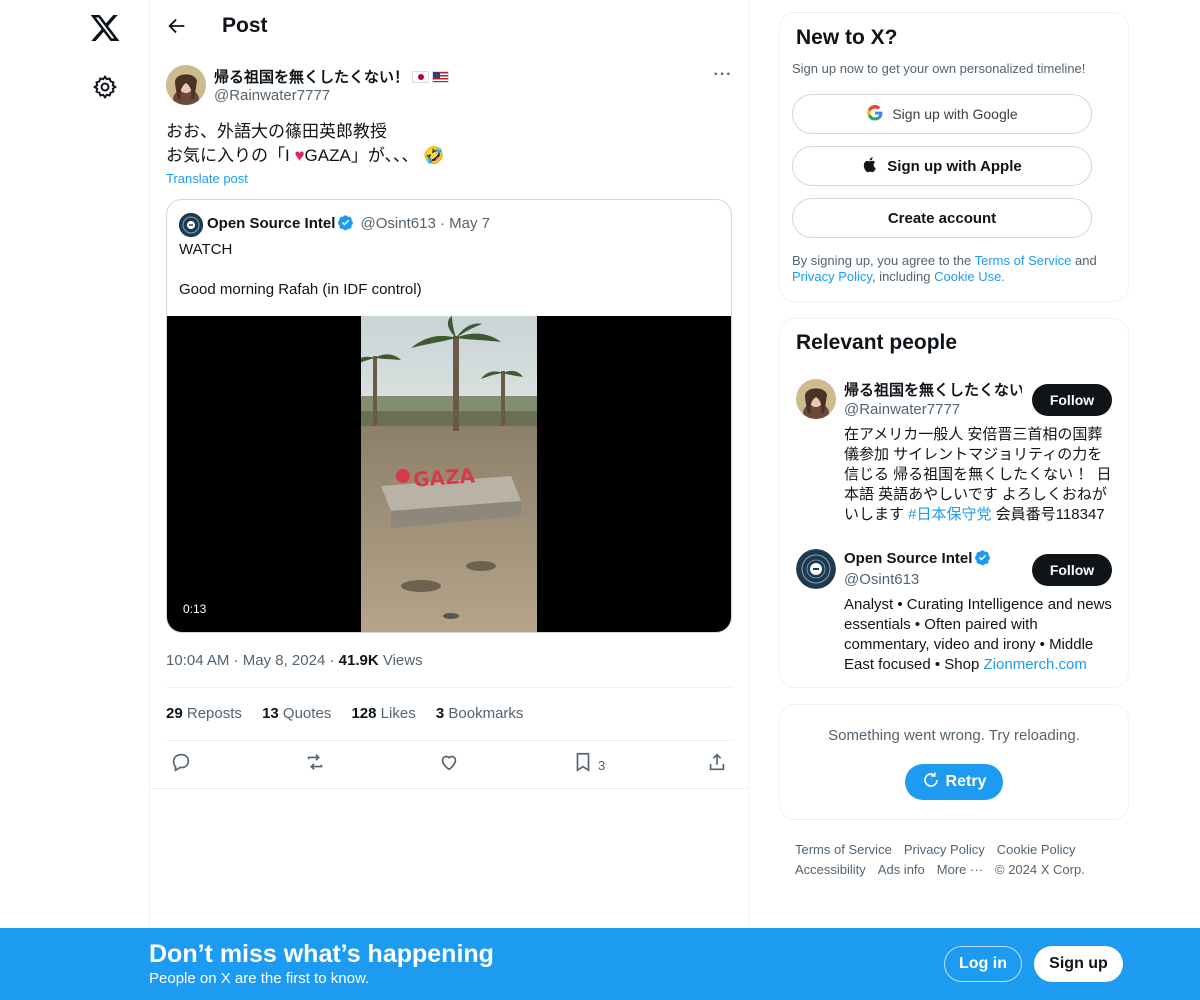 This screenshot has width=1200, height=1000. I want to click on footer-accessibility-link: Accessibility, so click(830, 870).